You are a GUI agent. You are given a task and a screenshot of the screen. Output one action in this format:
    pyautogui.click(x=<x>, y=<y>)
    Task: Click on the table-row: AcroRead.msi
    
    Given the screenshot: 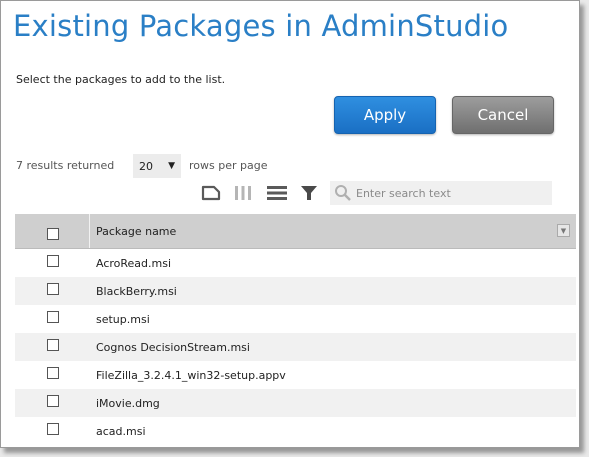 What is the action you would take?
    pyautogui.click(x=295, y=263)
    